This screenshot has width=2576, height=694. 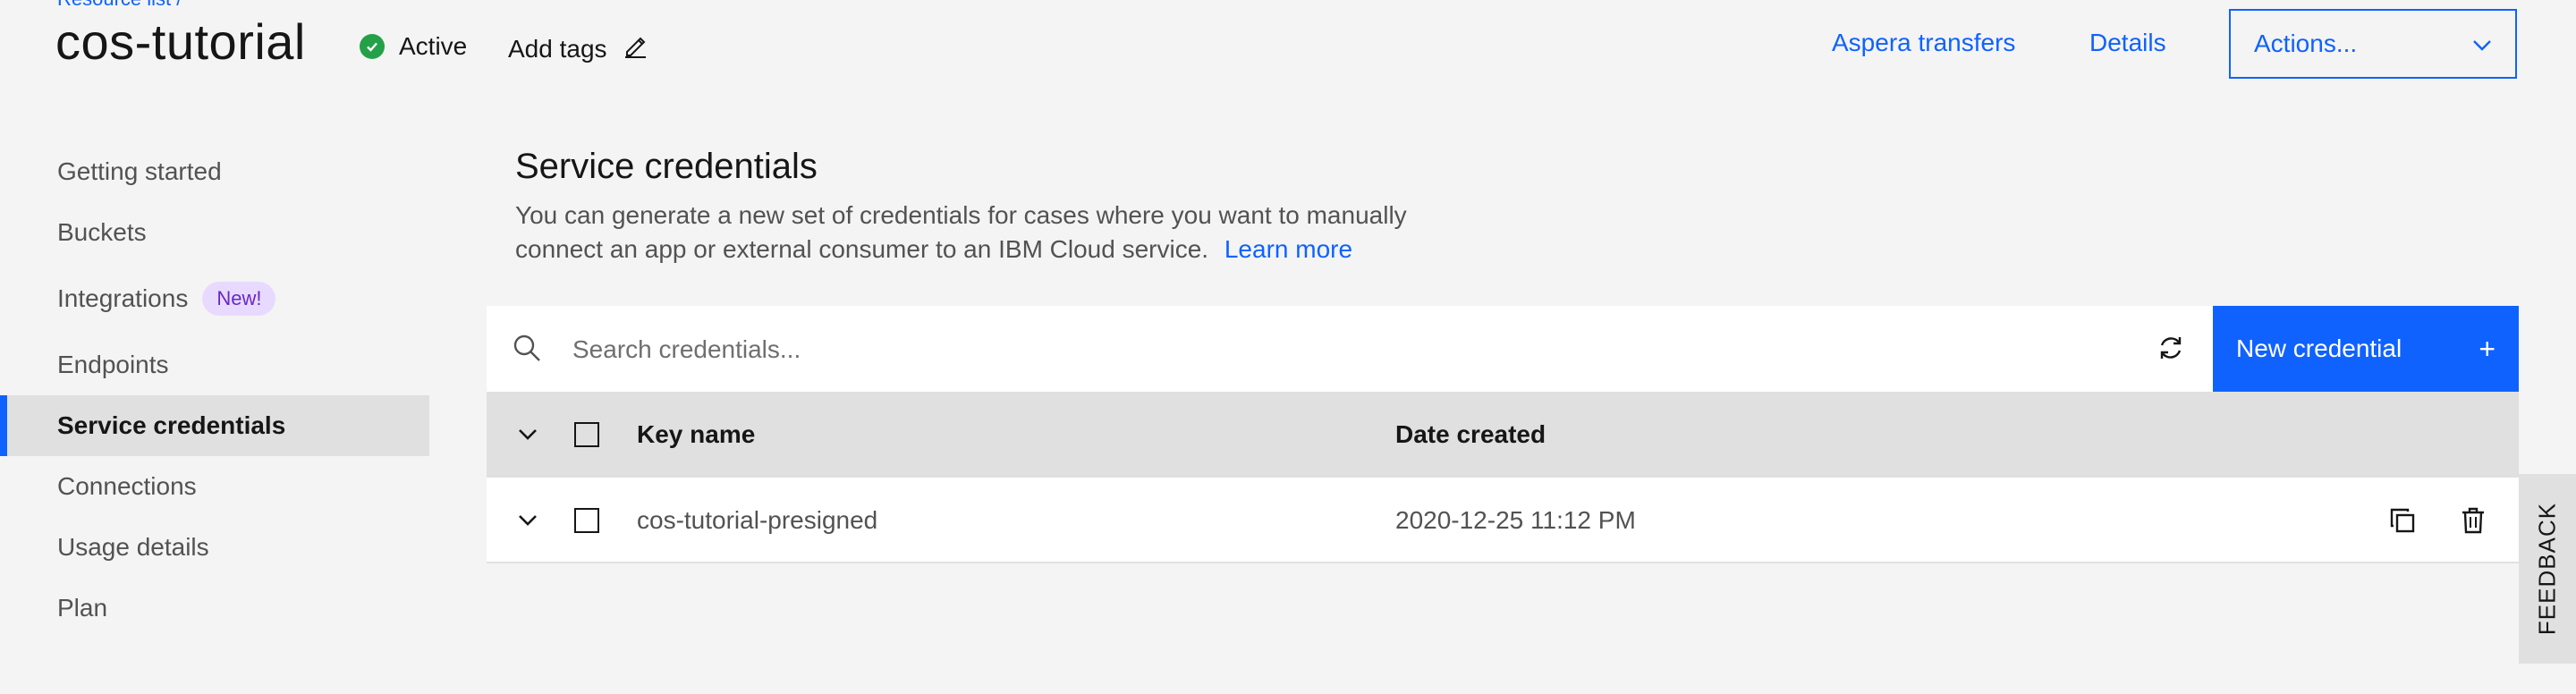 What do you see at coordinates (239, 299) in the screenshot?
I see `new-badge: New!` at bounding box center [239, 299].